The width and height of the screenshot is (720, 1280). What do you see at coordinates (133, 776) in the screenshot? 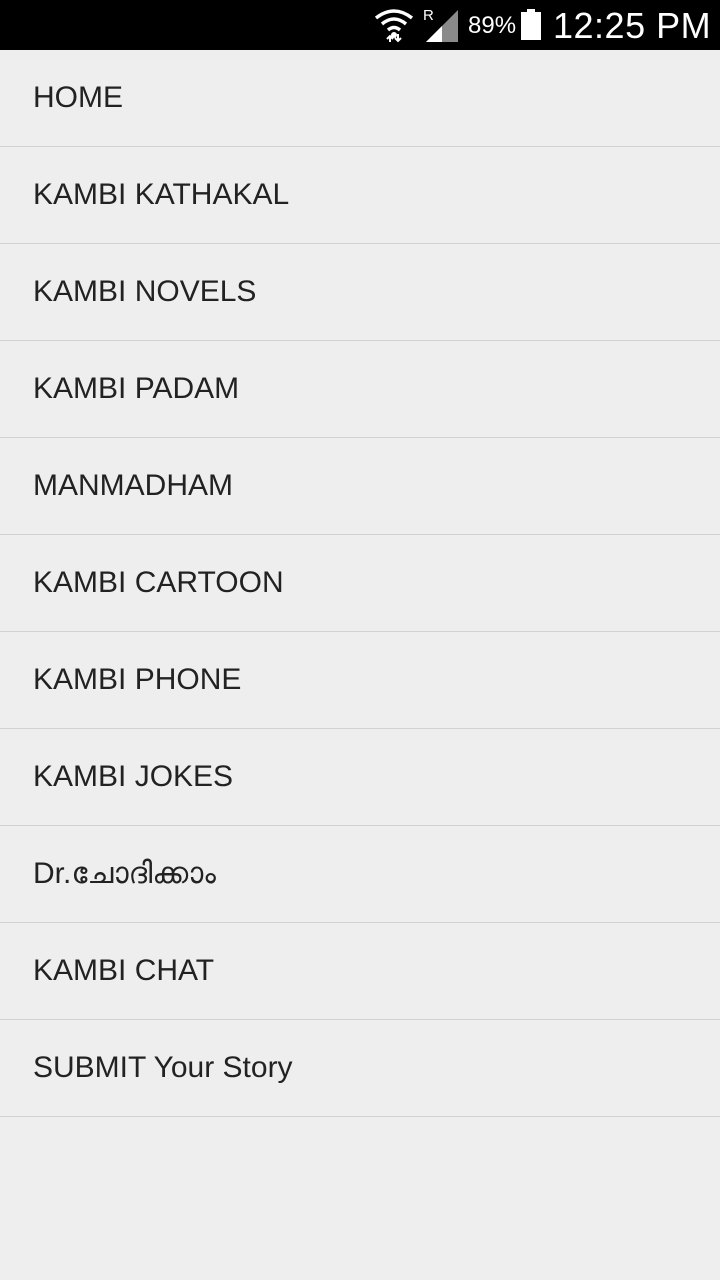
I see `menu-item-label: KAMBI JOKES` at bounding box center [133, 776].